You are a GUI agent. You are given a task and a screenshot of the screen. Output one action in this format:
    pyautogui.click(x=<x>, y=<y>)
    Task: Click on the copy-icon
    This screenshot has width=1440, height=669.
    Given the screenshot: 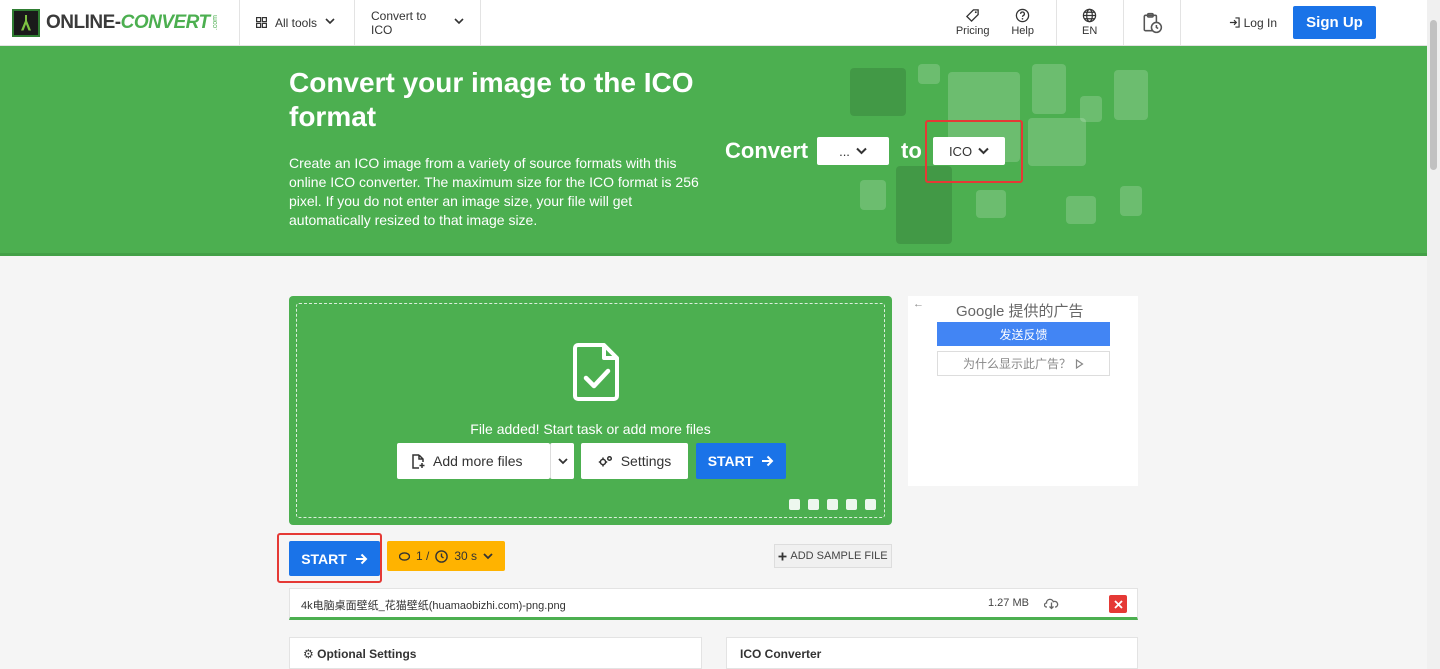 What is the action you would take?
    pyautogui.click(x=870, y=504)
    